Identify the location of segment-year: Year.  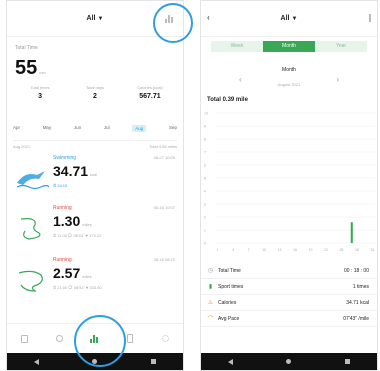
(341, 46).